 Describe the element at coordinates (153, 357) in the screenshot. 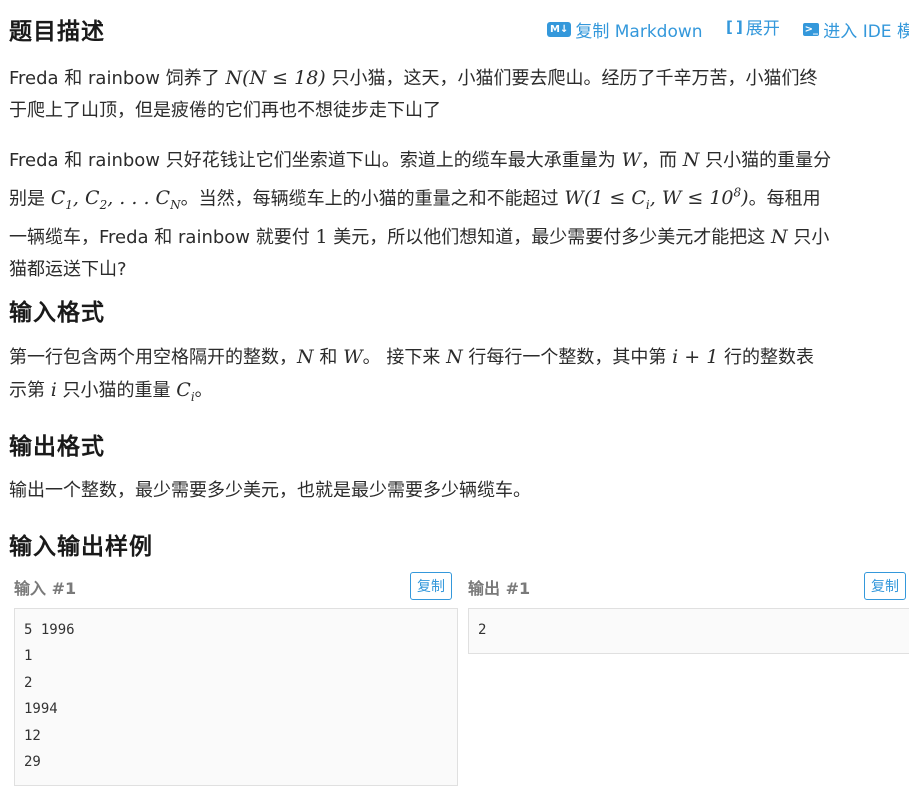

I see `text: 第一行包含两个用空格隔开的整数，` at that location.